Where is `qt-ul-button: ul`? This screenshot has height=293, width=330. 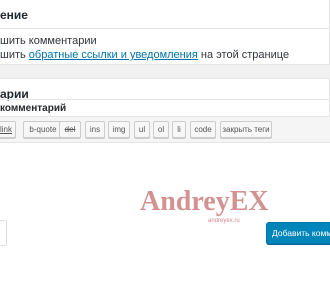 qt-ul-button: ul is located at coordinates (142, 129).